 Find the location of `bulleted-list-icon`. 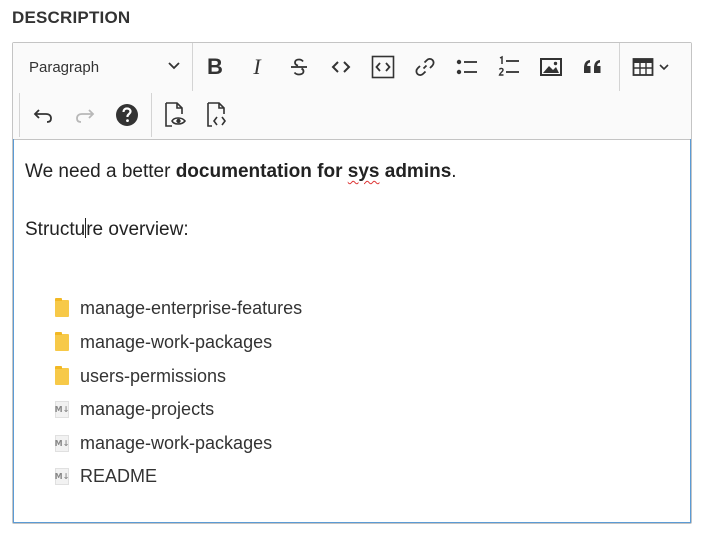

bulleted-list-icon is located at coordinates (466, 67).